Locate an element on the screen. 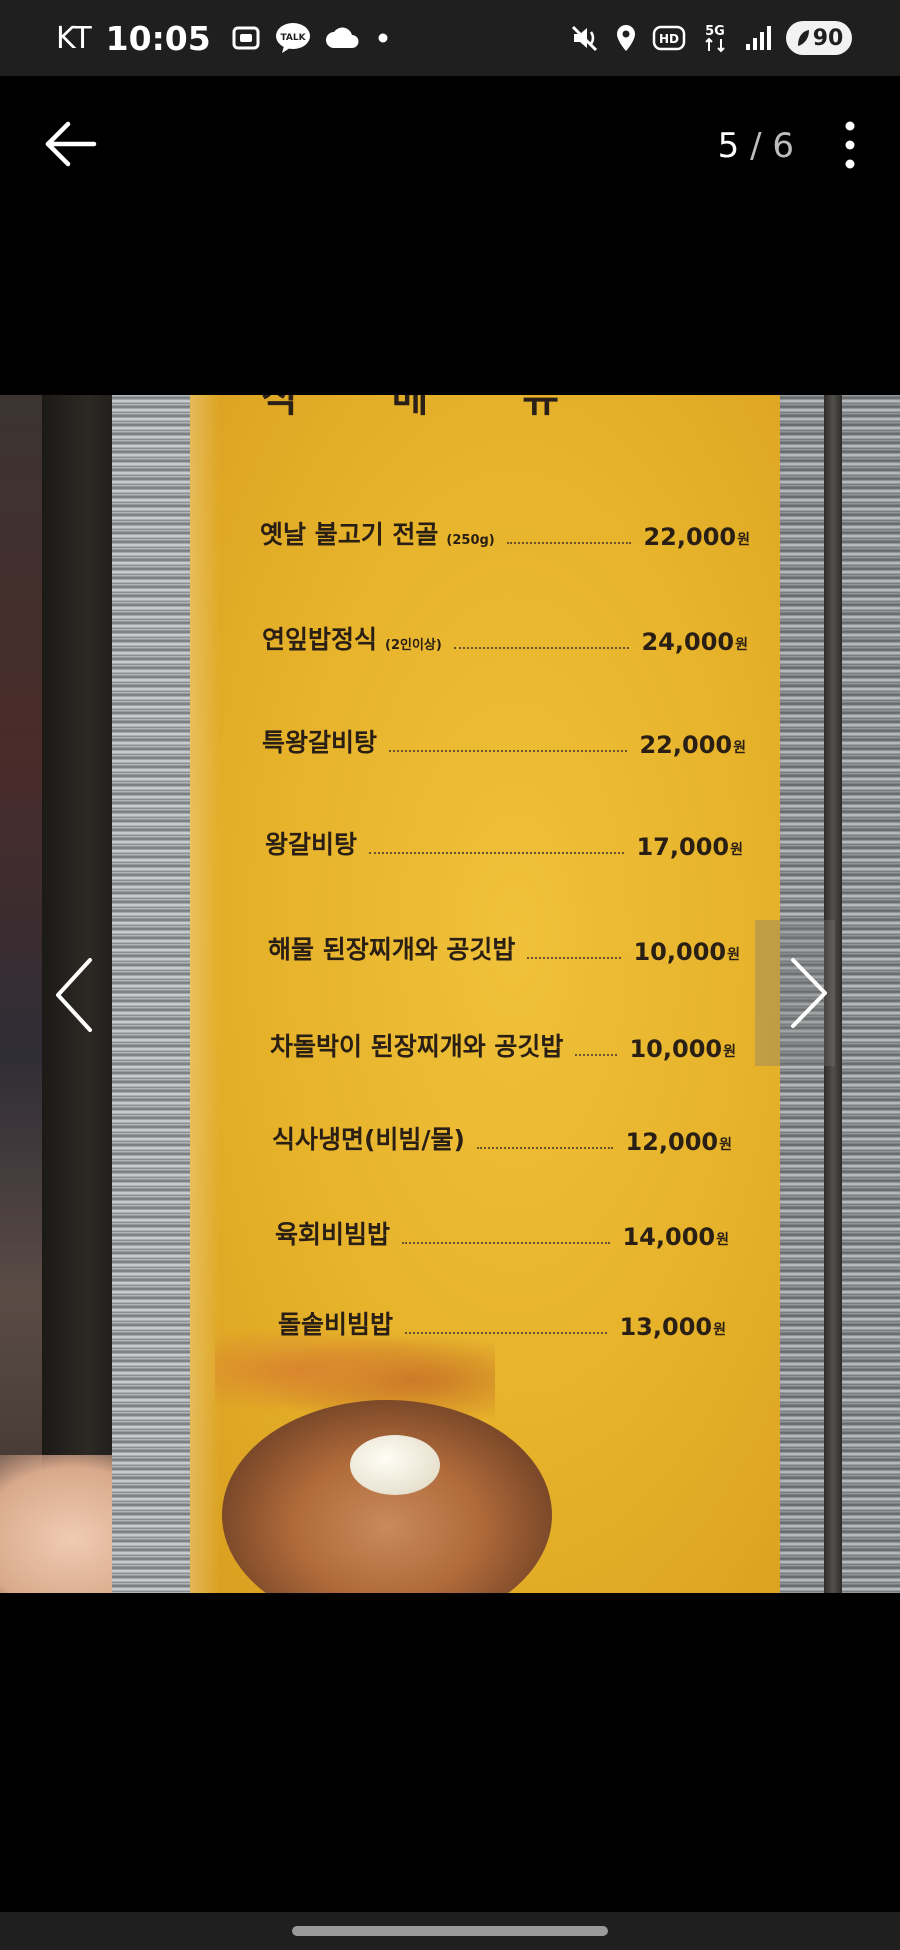 This screenshot has width=900, height=1950. menu-item-price: 24,000 is located at coordinates (688, 642).